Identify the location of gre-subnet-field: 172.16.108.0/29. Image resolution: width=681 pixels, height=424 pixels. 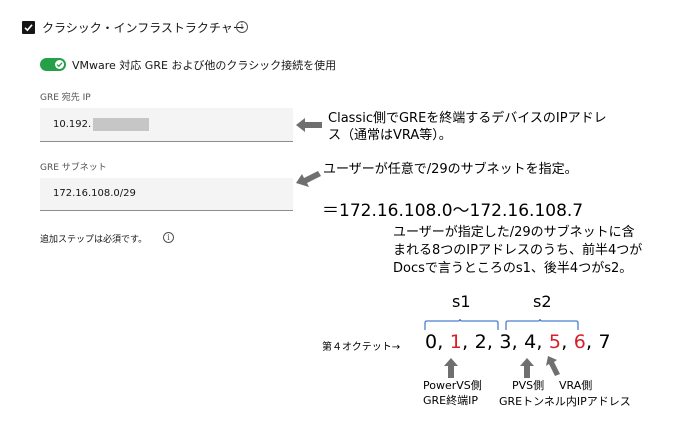
(166, 194).